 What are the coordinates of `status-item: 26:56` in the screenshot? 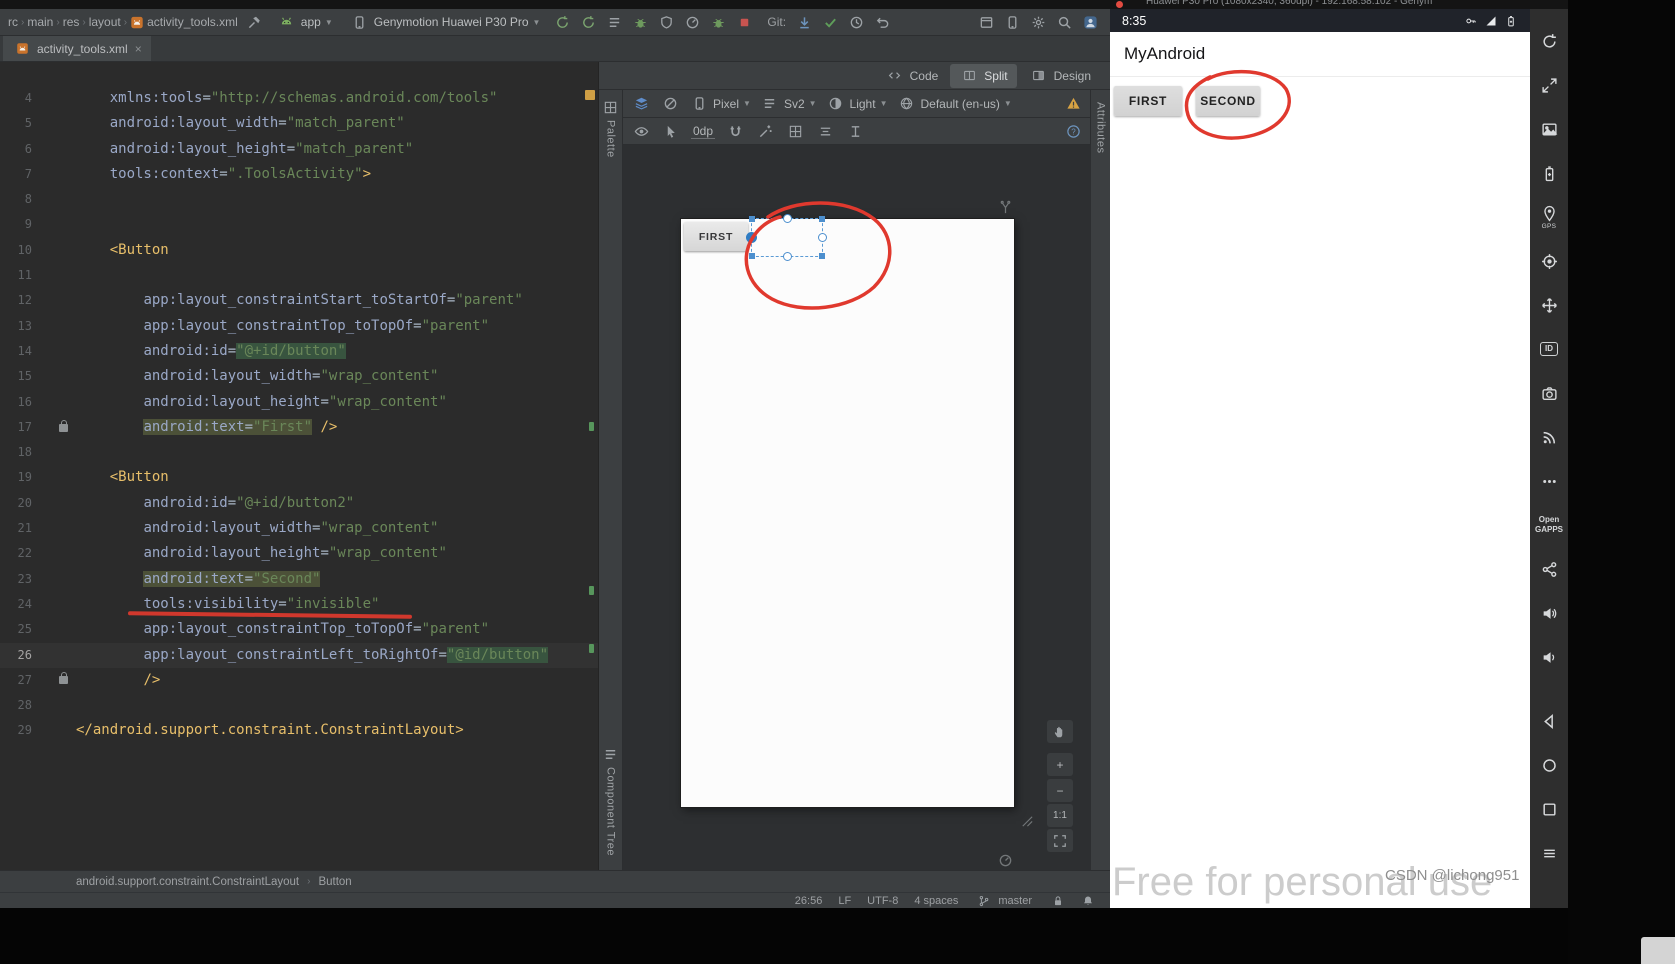 It's located at (809, 901).